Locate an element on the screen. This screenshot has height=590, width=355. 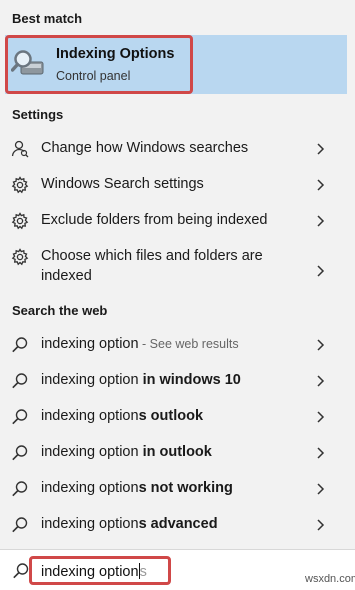
web-result-item: indexing option in windows 10 is located at coordinates (177, 381).